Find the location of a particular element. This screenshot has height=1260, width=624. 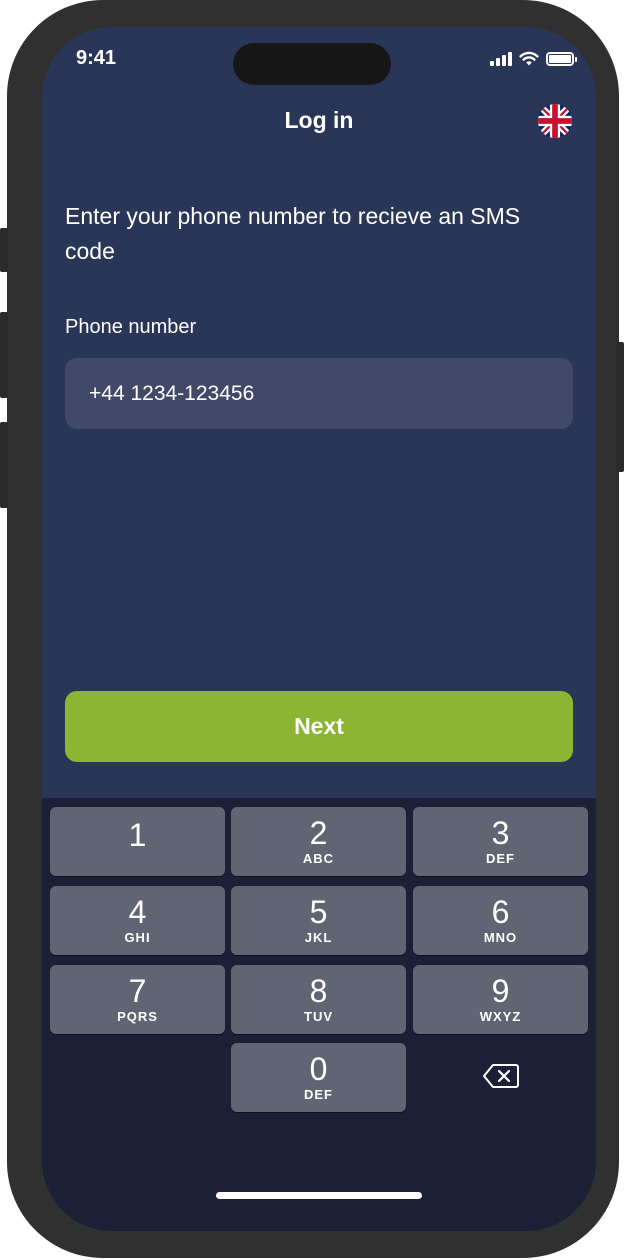

key-letters: TUV is located at coordinates (318, 1016).